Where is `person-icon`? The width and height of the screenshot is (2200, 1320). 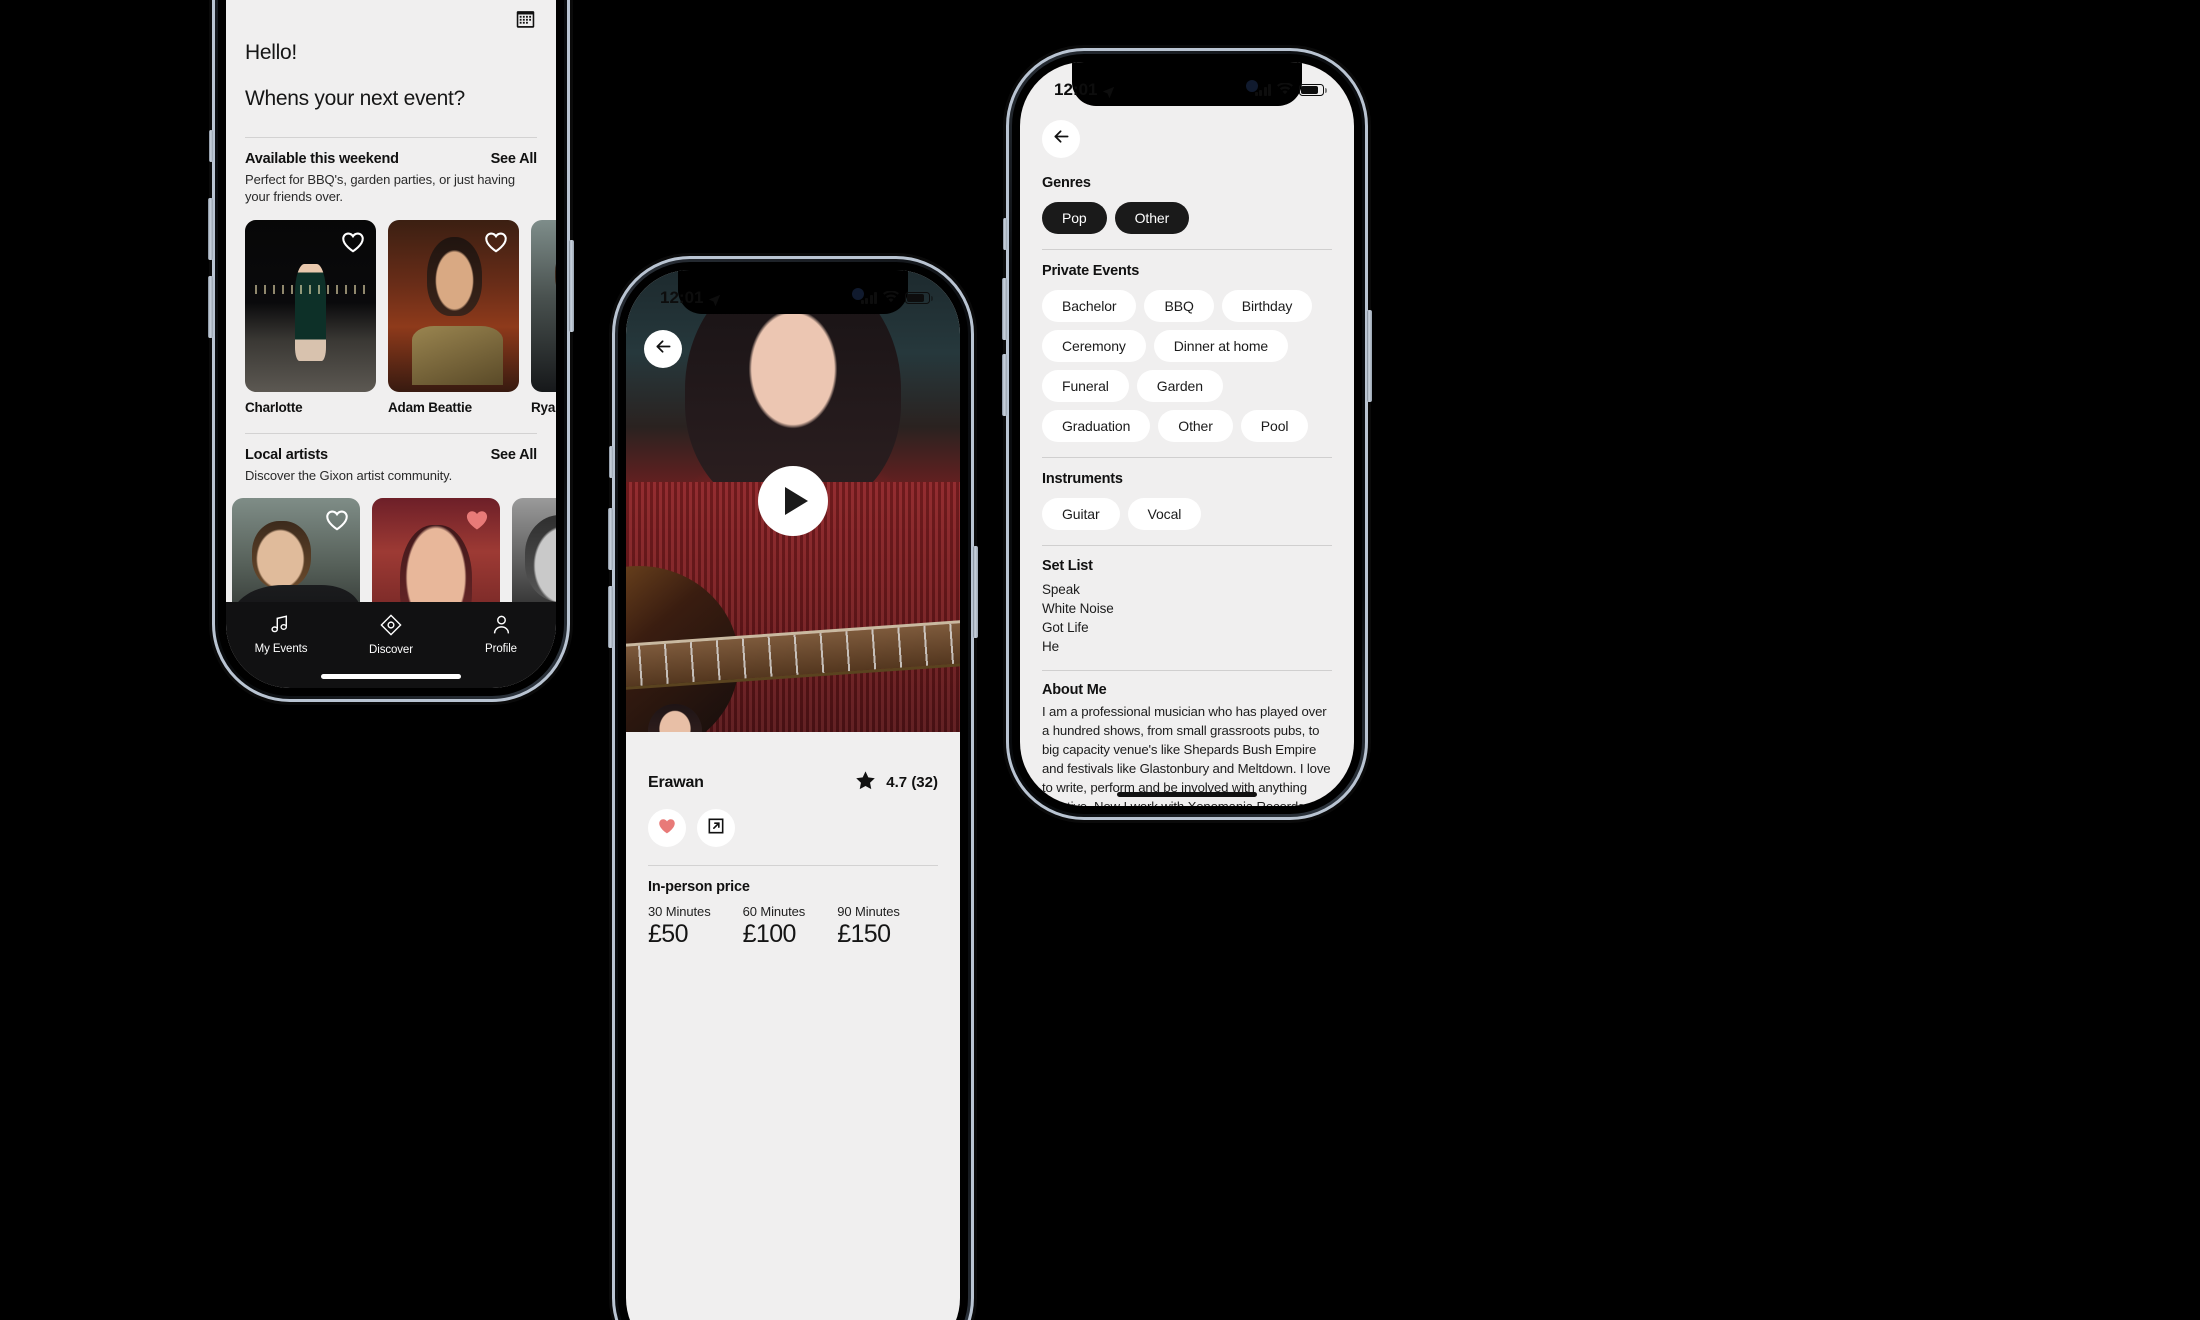
person-icon is located at coordinates (501, 624).